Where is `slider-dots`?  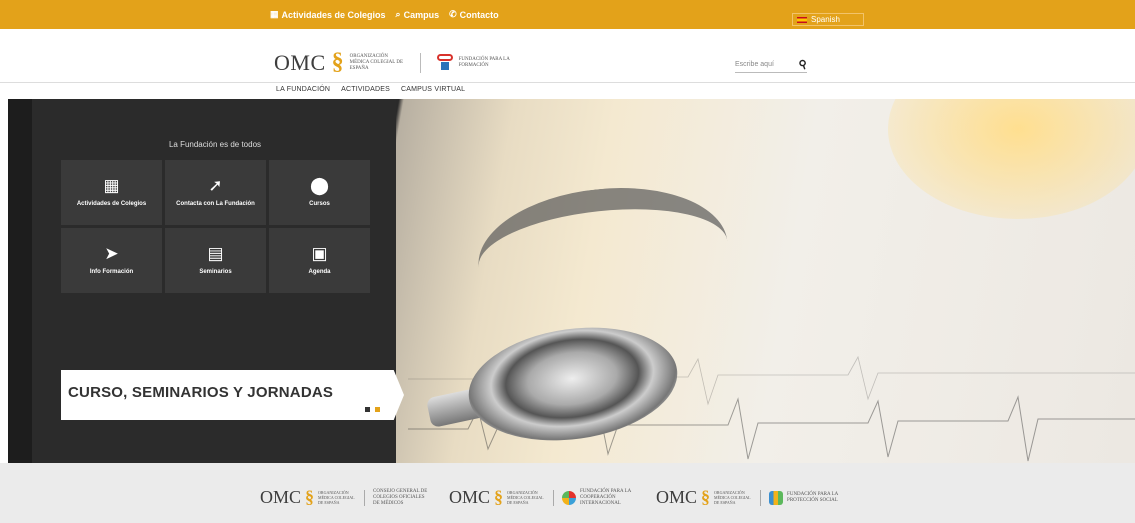 slider-dots is located at coordinates (372, 409).